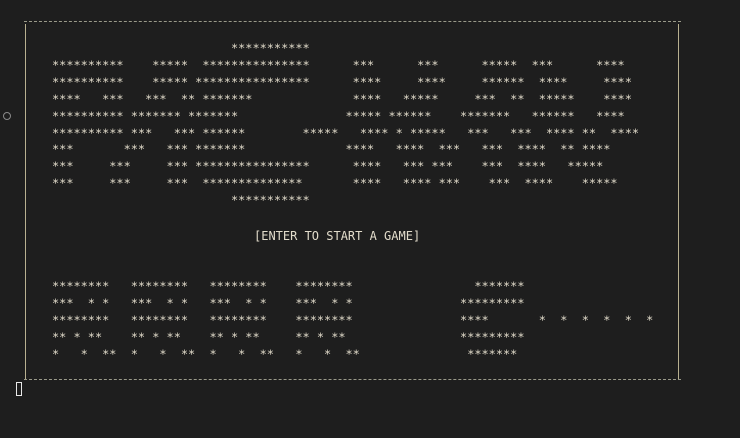 This screenshot has width=740, height=438. I want to click on terminal-cursor, so click(19, 389).